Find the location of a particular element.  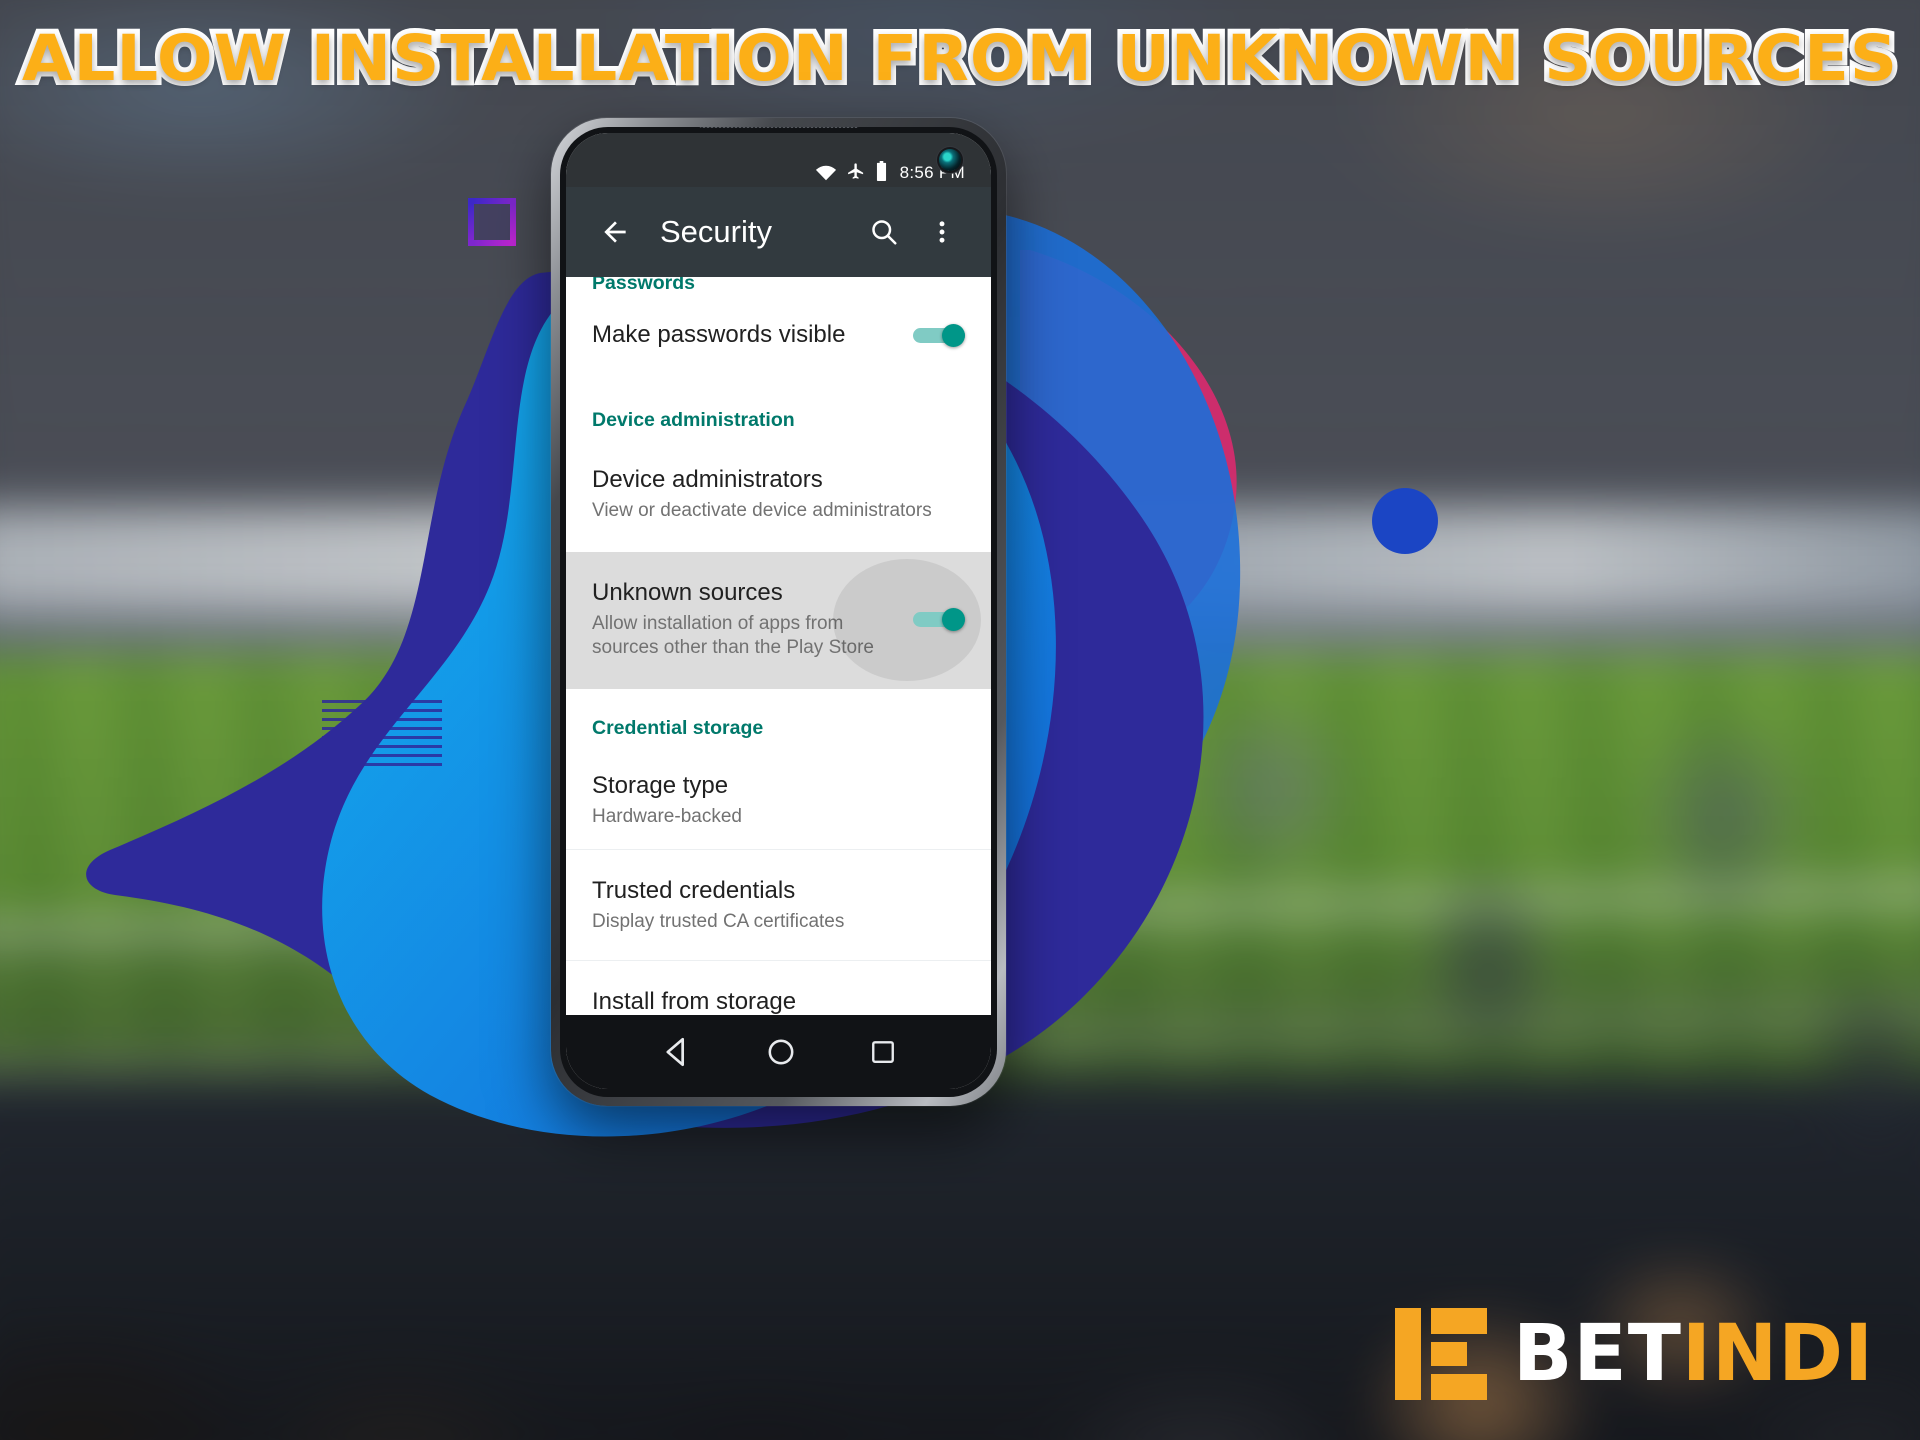

list-item-title: Install from storage is located at coordinates (694, 1001).